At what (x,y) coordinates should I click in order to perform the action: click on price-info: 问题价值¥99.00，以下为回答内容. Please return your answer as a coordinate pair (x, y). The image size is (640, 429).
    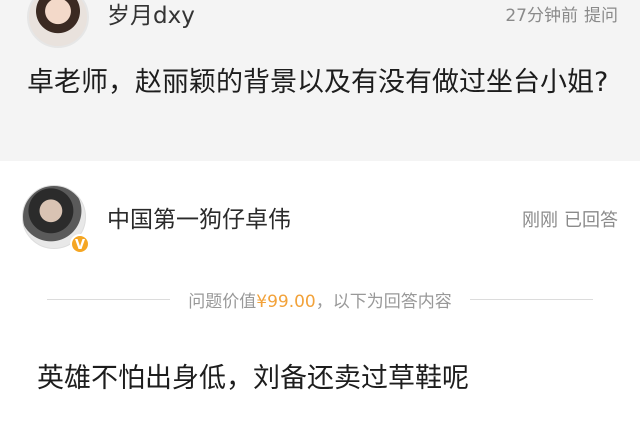
    Looking at the image, I should click on (319, 299).